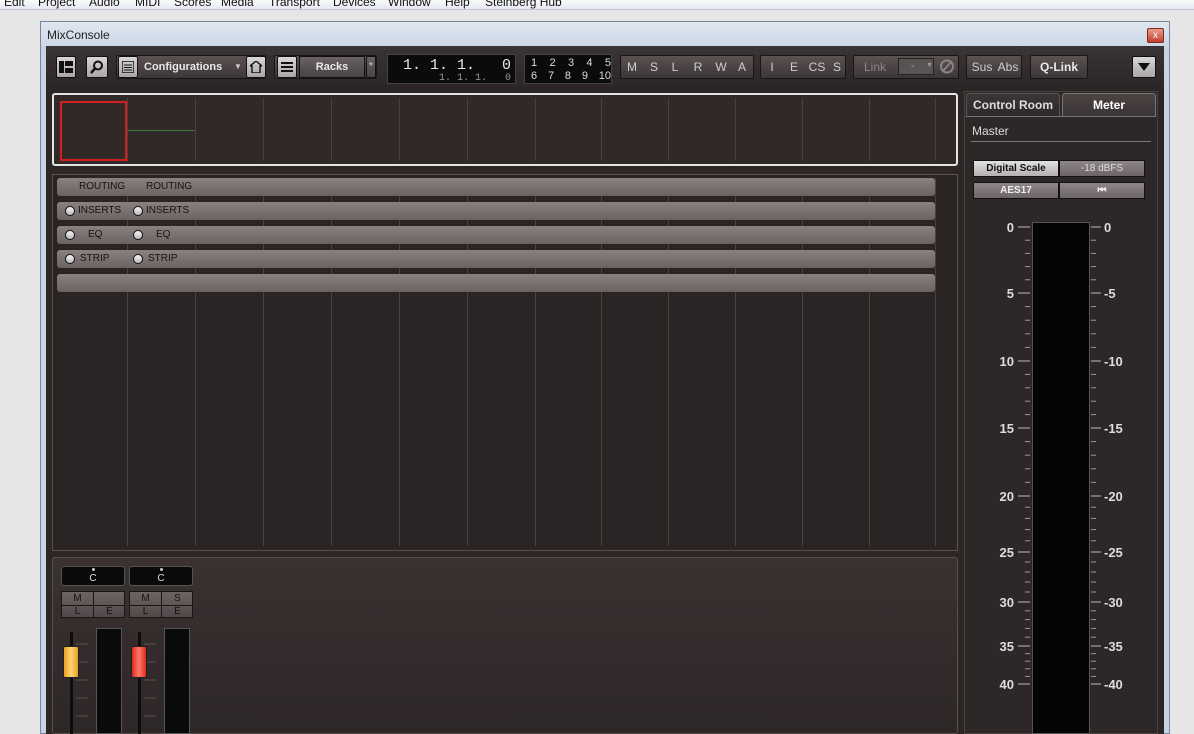  I want to click on rack-eq-ch1: EQ, so click(95, 235).